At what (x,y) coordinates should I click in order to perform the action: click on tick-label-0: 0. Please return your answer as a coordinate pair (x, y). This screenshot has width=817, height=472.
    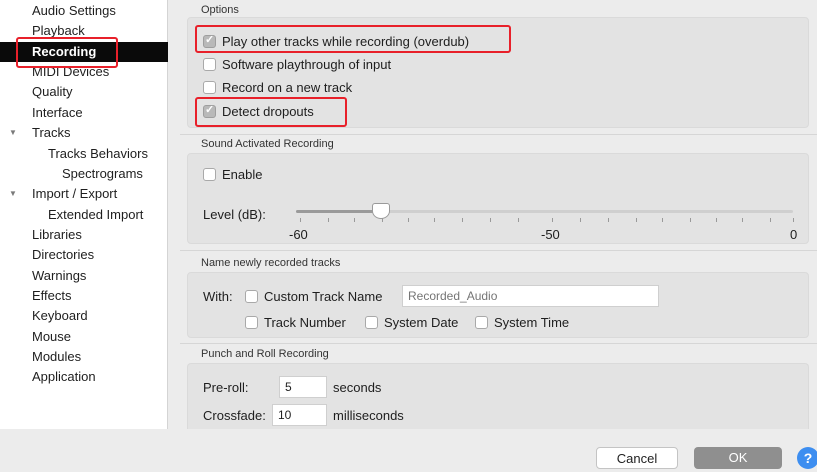
    Looking at the image, I should click on (794, 234).